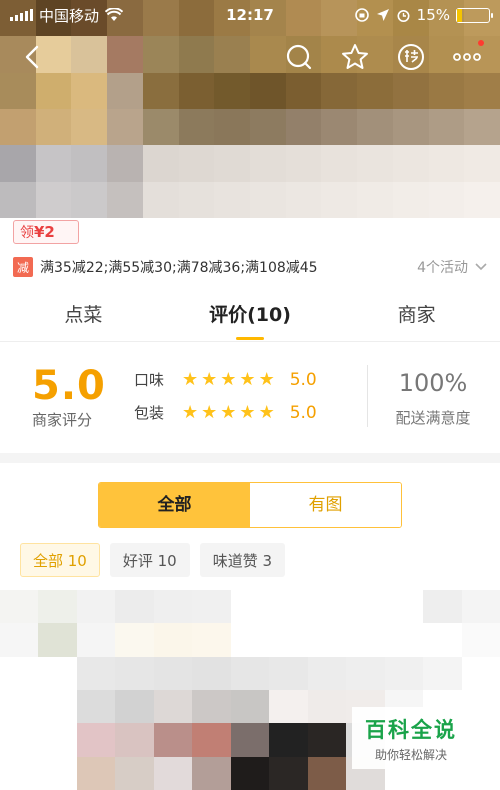 This screenshot has width=500, height=790. Describe the element at coordinates (481, 267) in the screenshot. I see `chevron-down-icon` at that location.